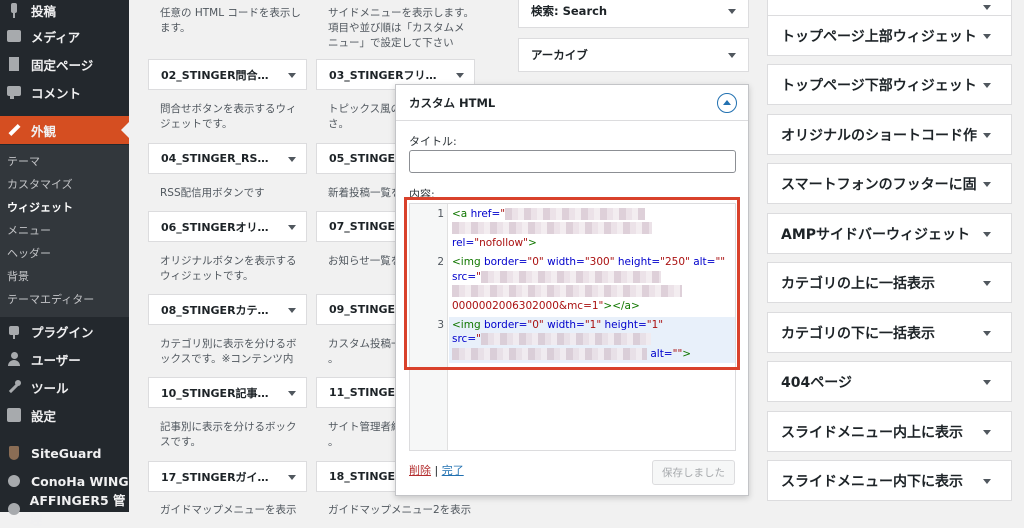  I want to click on save-button: 保存しました, so click(693, 472).